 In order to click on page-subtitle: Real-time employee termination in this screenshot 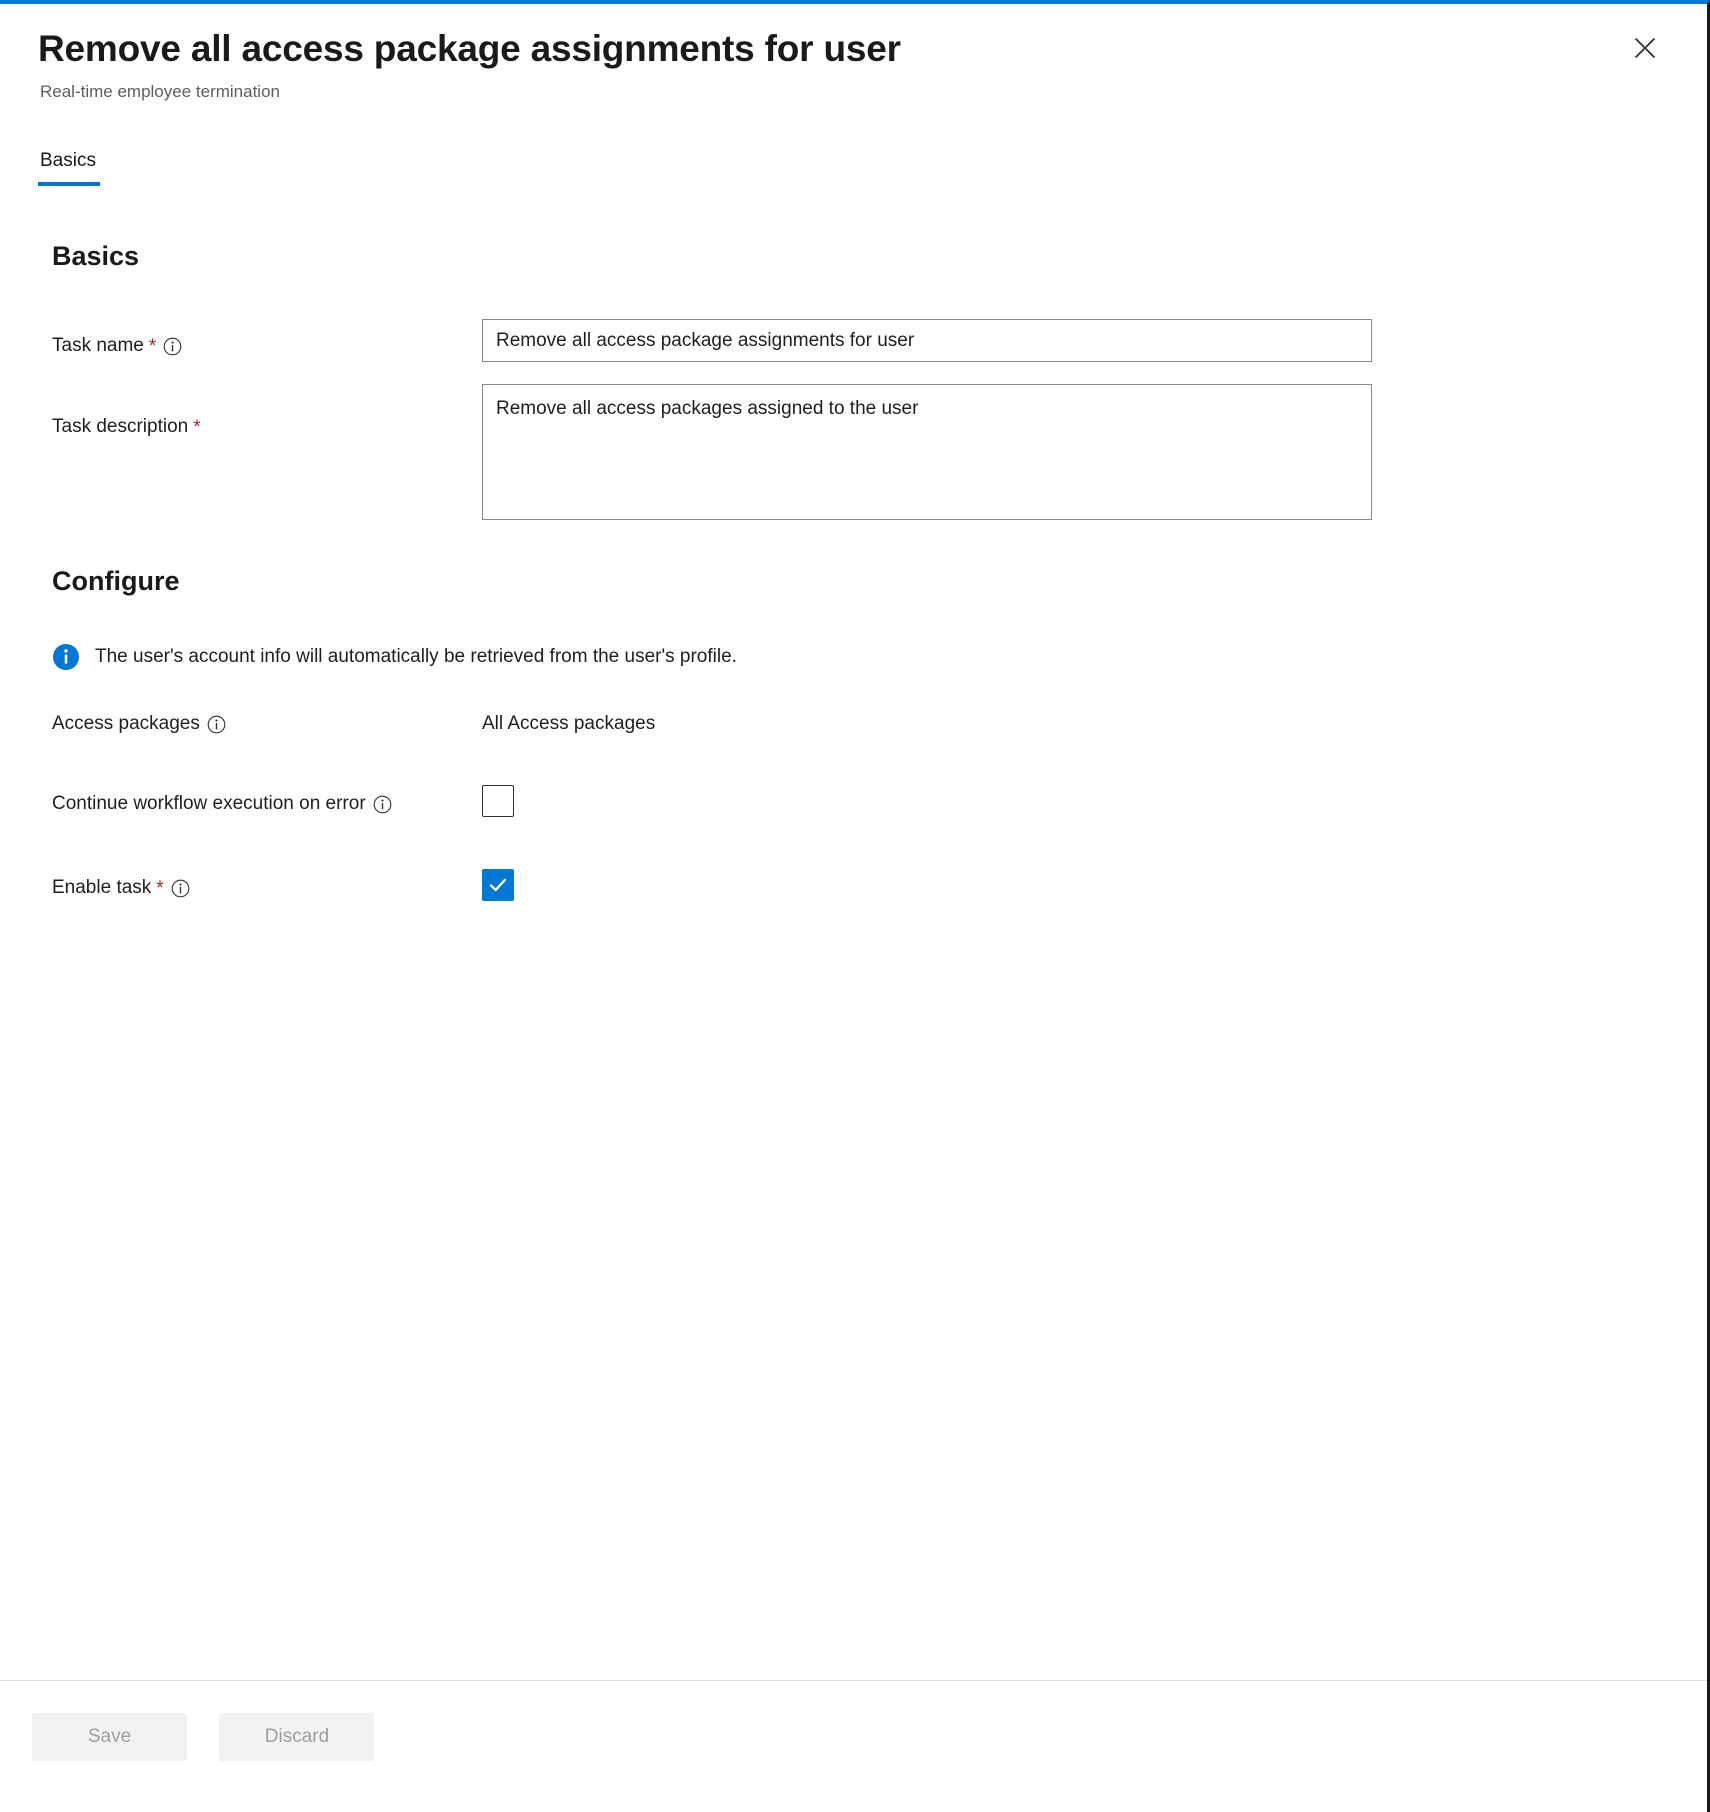, I will do `click(160, 91)`.